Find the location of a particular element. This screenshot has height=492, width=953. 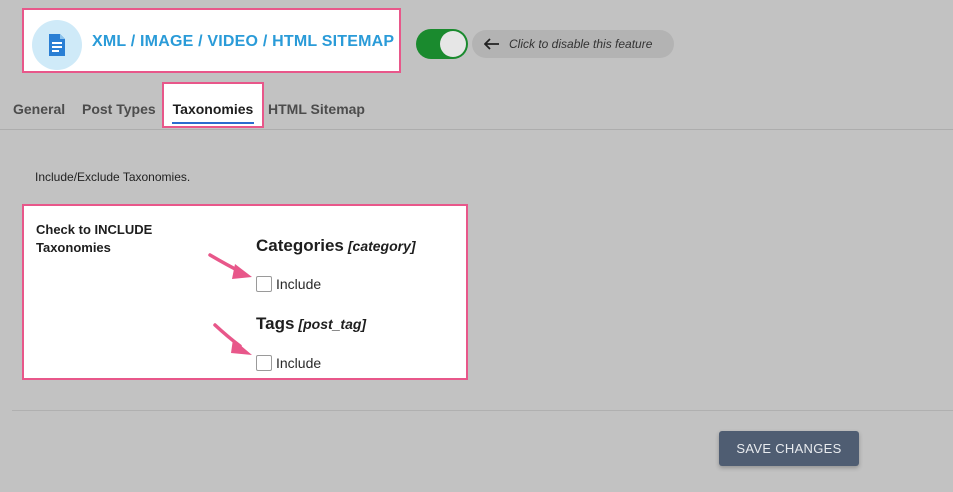

arrow-left-icon is located at coordinates (491, 44).